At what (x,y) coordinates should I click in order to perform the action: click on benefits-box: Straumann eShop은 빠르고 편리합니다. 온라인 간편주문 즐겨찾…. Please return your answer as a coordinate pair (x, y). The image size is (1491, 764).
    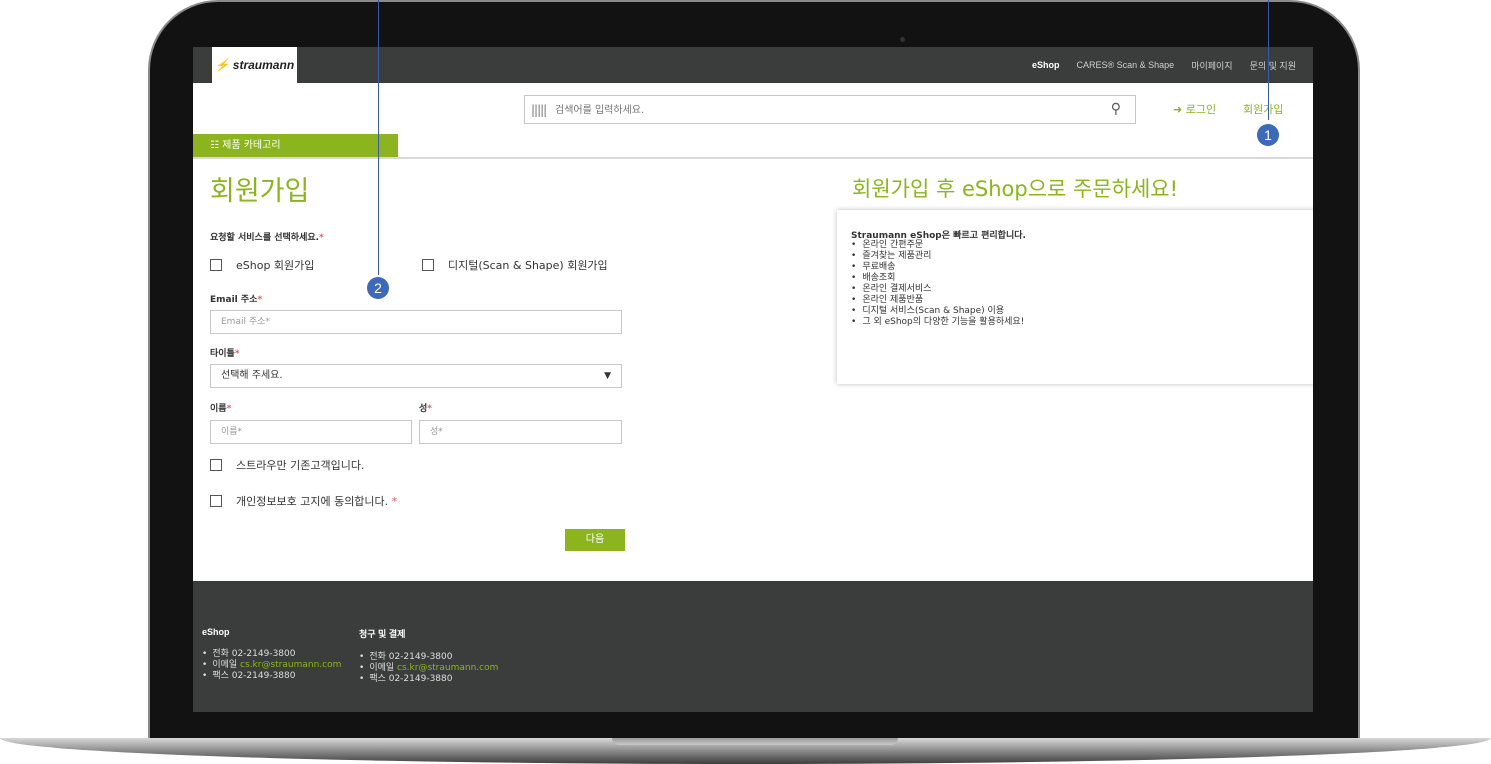
    Looking at the image, I should click on (1075, 297).